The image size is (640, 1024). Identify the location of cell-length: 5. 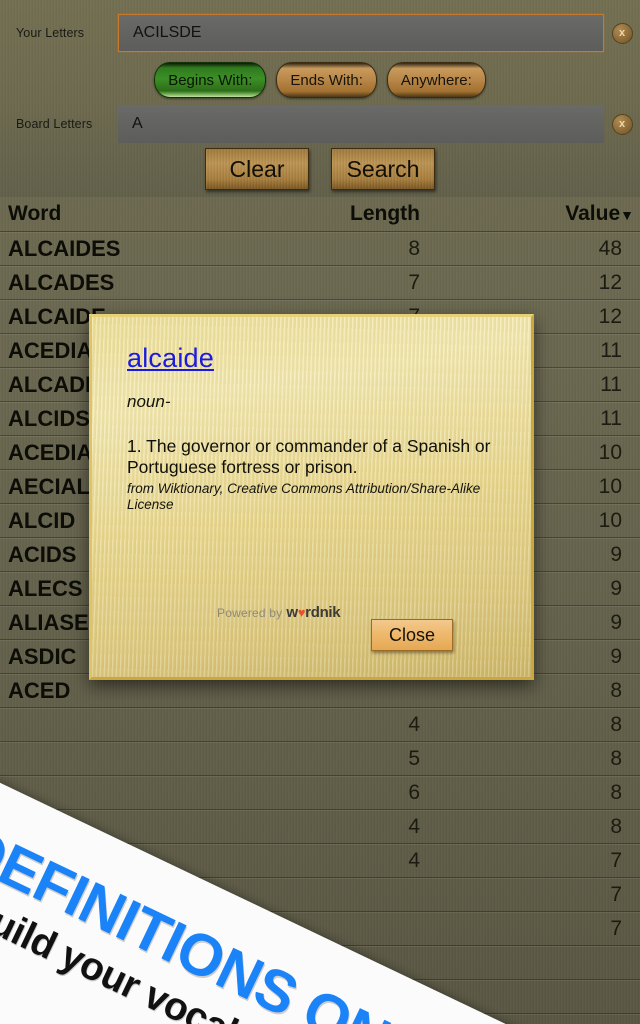
(414, 758).